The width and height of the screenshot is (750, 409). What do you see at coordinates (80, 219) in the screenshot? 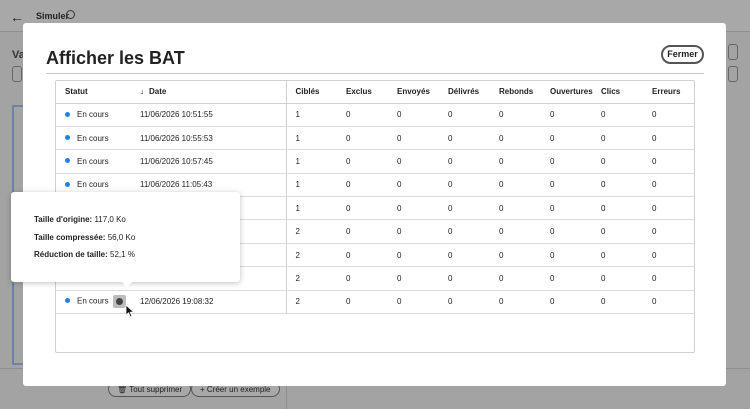
I see `tooltip-original-size: Taille d'origine: 117,0 Ko` at bounding box center [80, 219].